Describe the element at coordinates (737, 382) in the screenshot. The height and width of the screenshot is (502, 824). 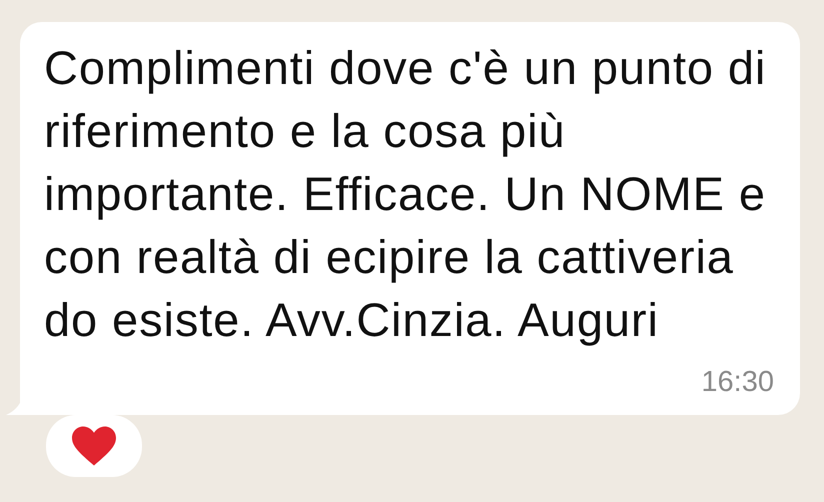
I see `message-time: 16:30` at that location.